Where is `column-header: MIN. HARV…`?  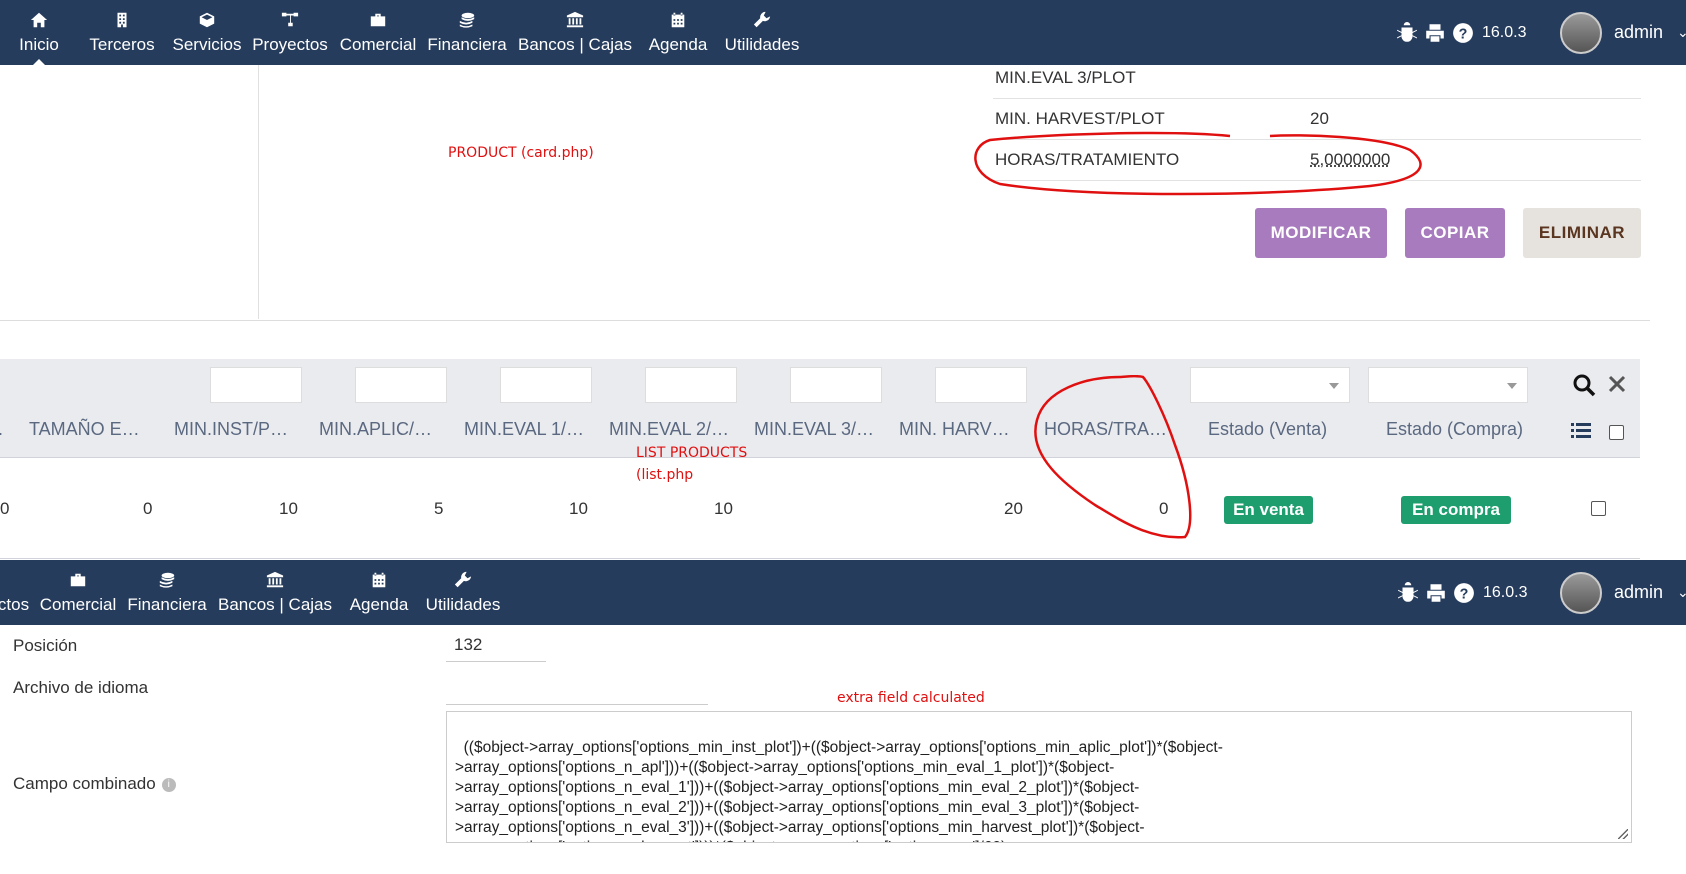 column-header: MIN. HARV… is located at coordinates (954, 429).